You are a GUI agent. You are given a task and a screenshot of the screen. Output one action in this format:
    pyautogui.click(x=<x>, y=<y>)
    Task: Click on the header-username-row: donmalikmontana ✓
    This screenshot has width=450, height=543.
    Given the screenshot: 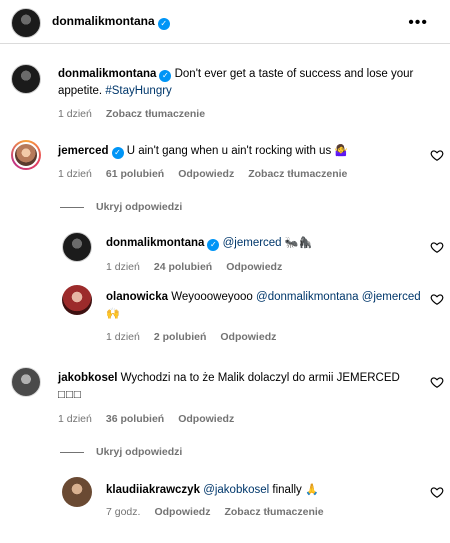 What is the action you would take?
    pyautogui.click(x=111, y=22)
    